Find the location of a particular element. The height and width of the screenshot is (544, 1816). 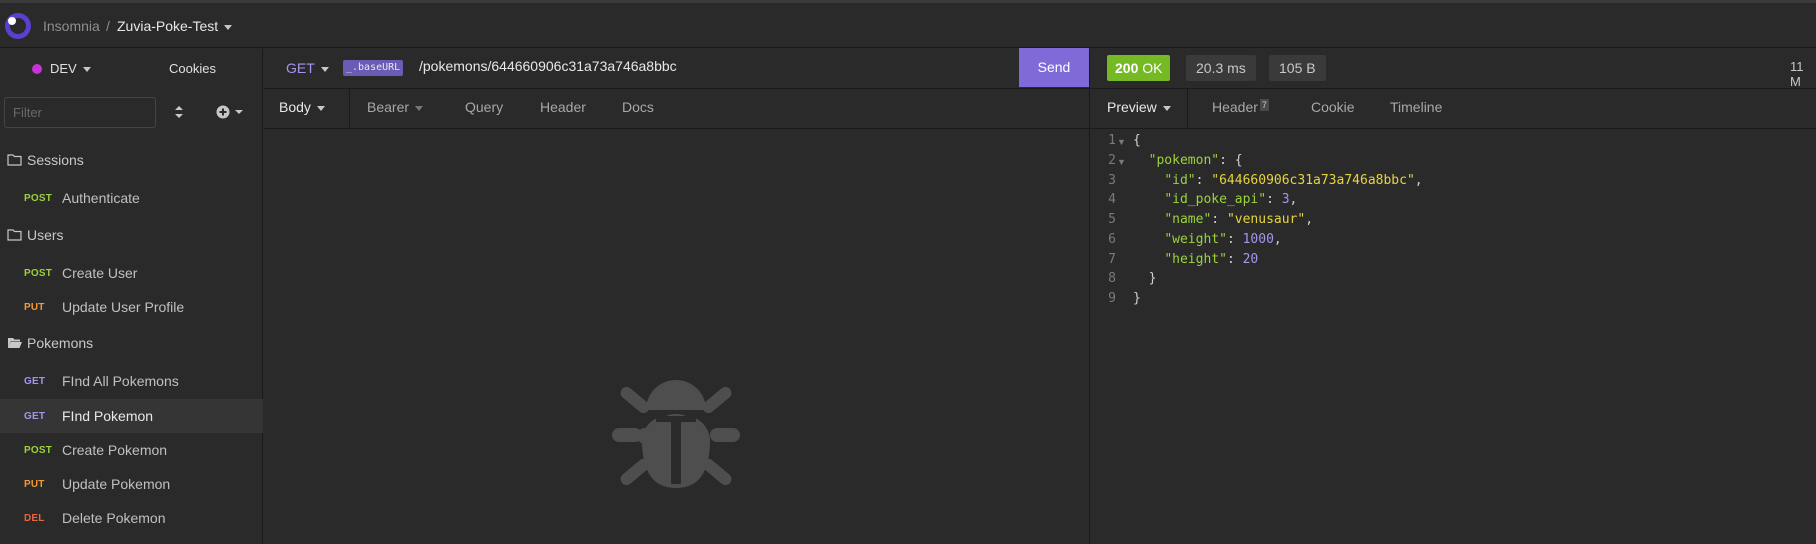

method-badge: DEL is located at coordinates (34, 518).